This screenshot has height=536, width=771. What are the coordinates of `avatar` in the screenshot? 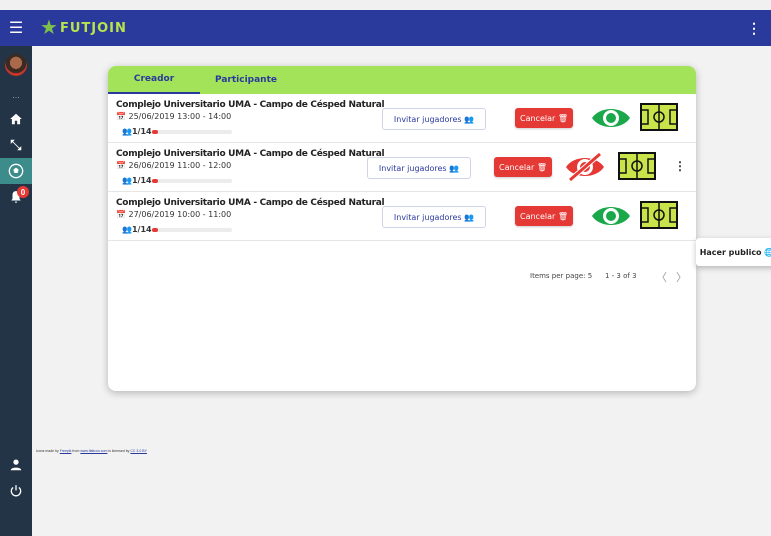 It's located at (16, 65).